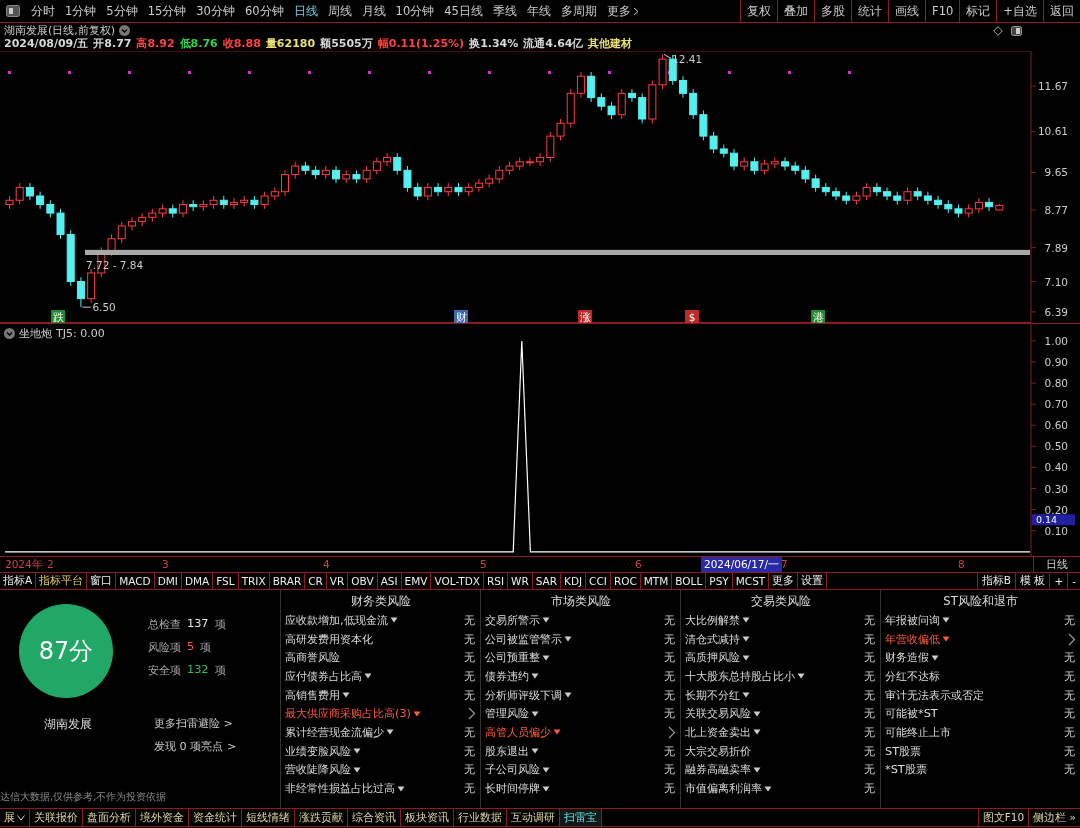 The image size is (1080, 828). I want to click on period-tab: 季线, so click(504, 11).